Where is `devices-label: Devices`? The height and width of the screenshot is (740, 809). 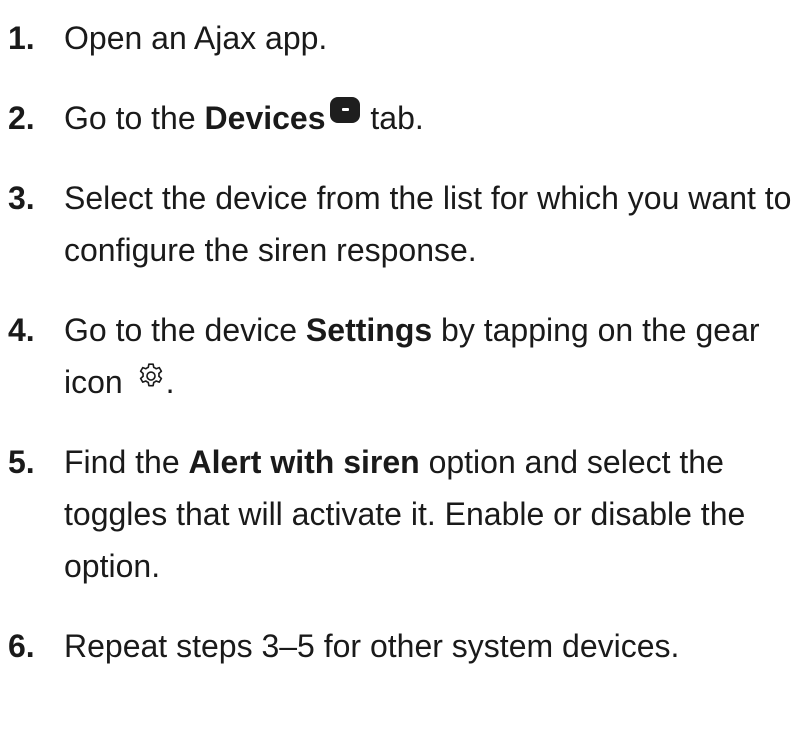 devices-label: Devices is located at coordinates (265, 118).